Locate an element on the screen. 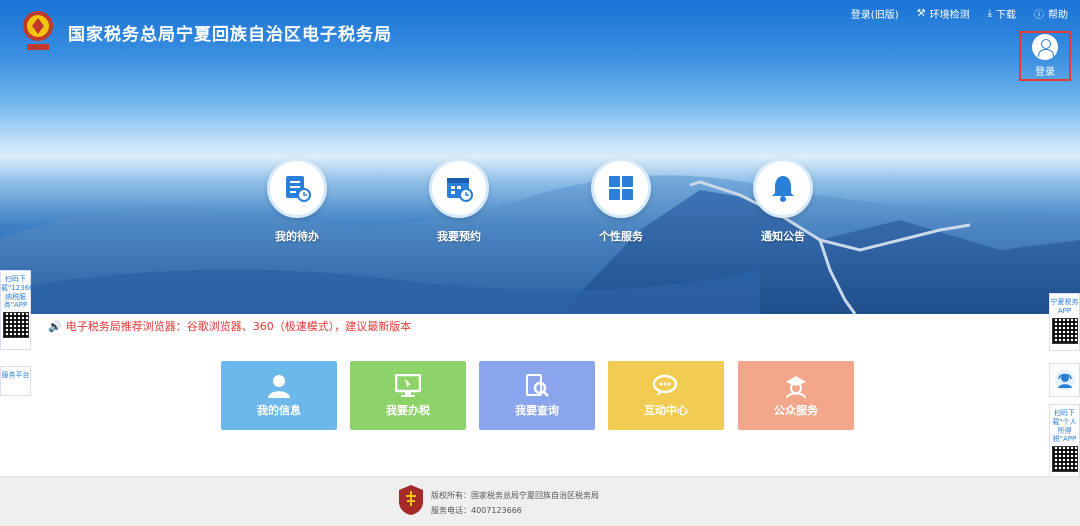  tile-tax-handling: 我要办税 is located at coordinates (408, 395).